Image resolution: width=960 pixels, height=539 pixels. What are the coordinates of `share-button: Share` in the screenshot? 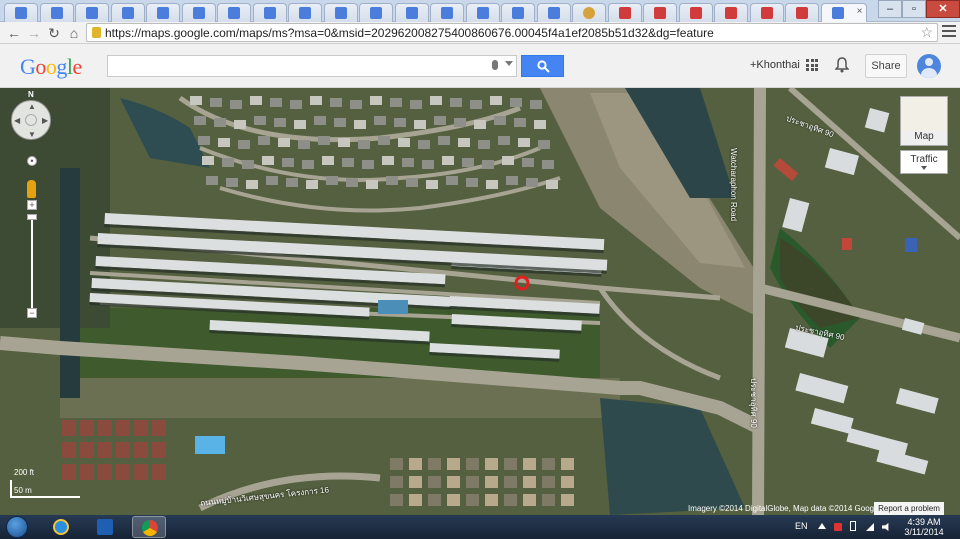 It's located at (886, 66).